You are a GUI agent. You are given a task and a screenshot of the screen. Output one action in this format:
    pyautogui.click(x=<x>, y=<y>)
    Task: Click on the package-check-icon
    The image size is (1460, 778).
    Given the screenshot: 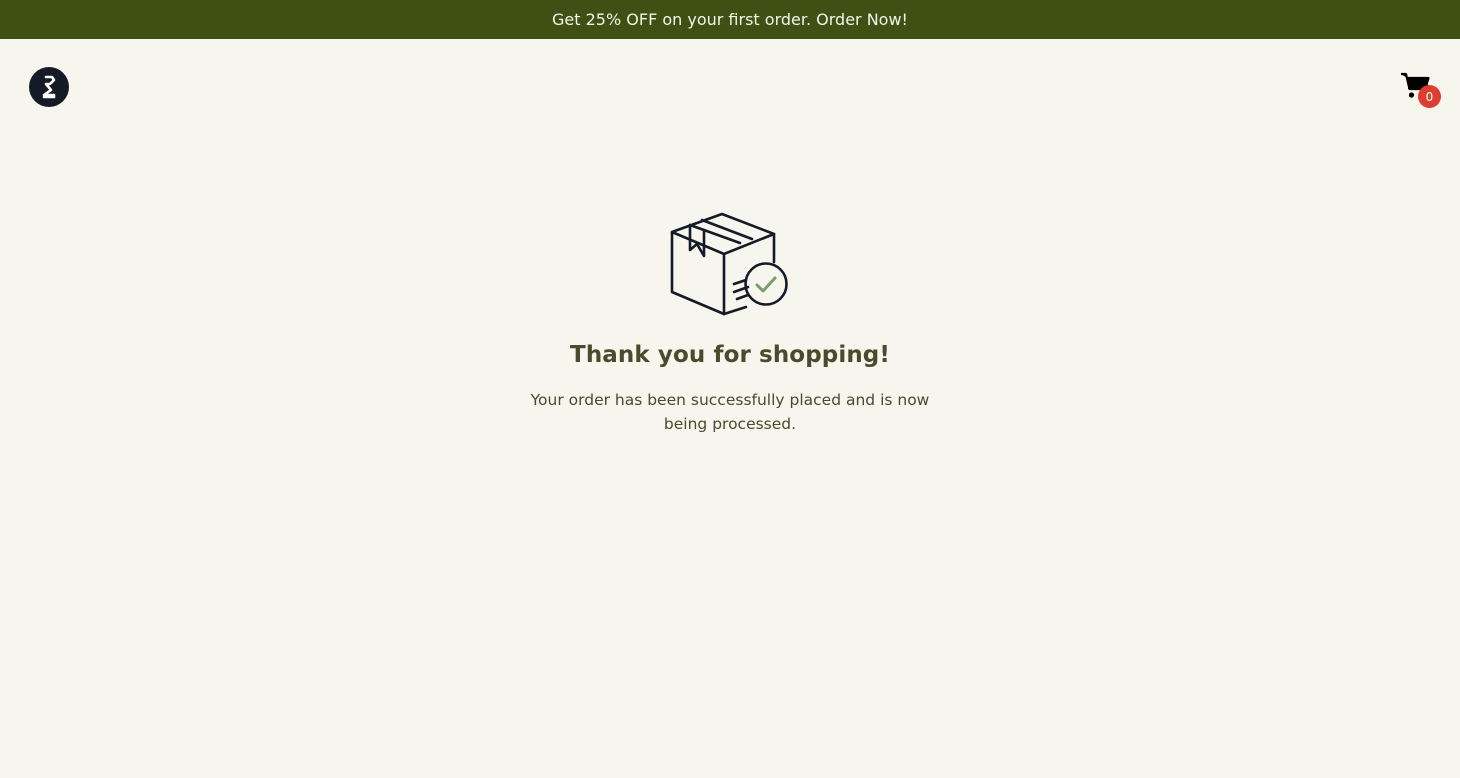 What is the action you would take?
    pyautogui.click(x=729, y=264)
    